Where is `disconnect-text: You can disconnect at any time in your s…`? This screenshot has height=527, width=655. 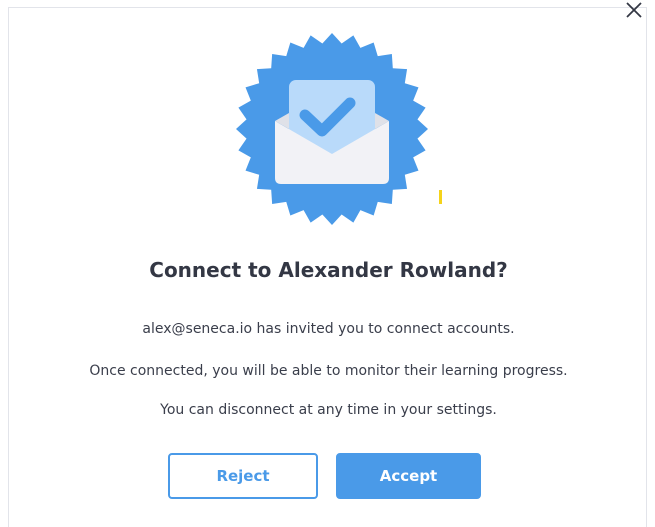 disconnect-text: You can disconnect at any time in your s… is located at coordinates (328, 410).